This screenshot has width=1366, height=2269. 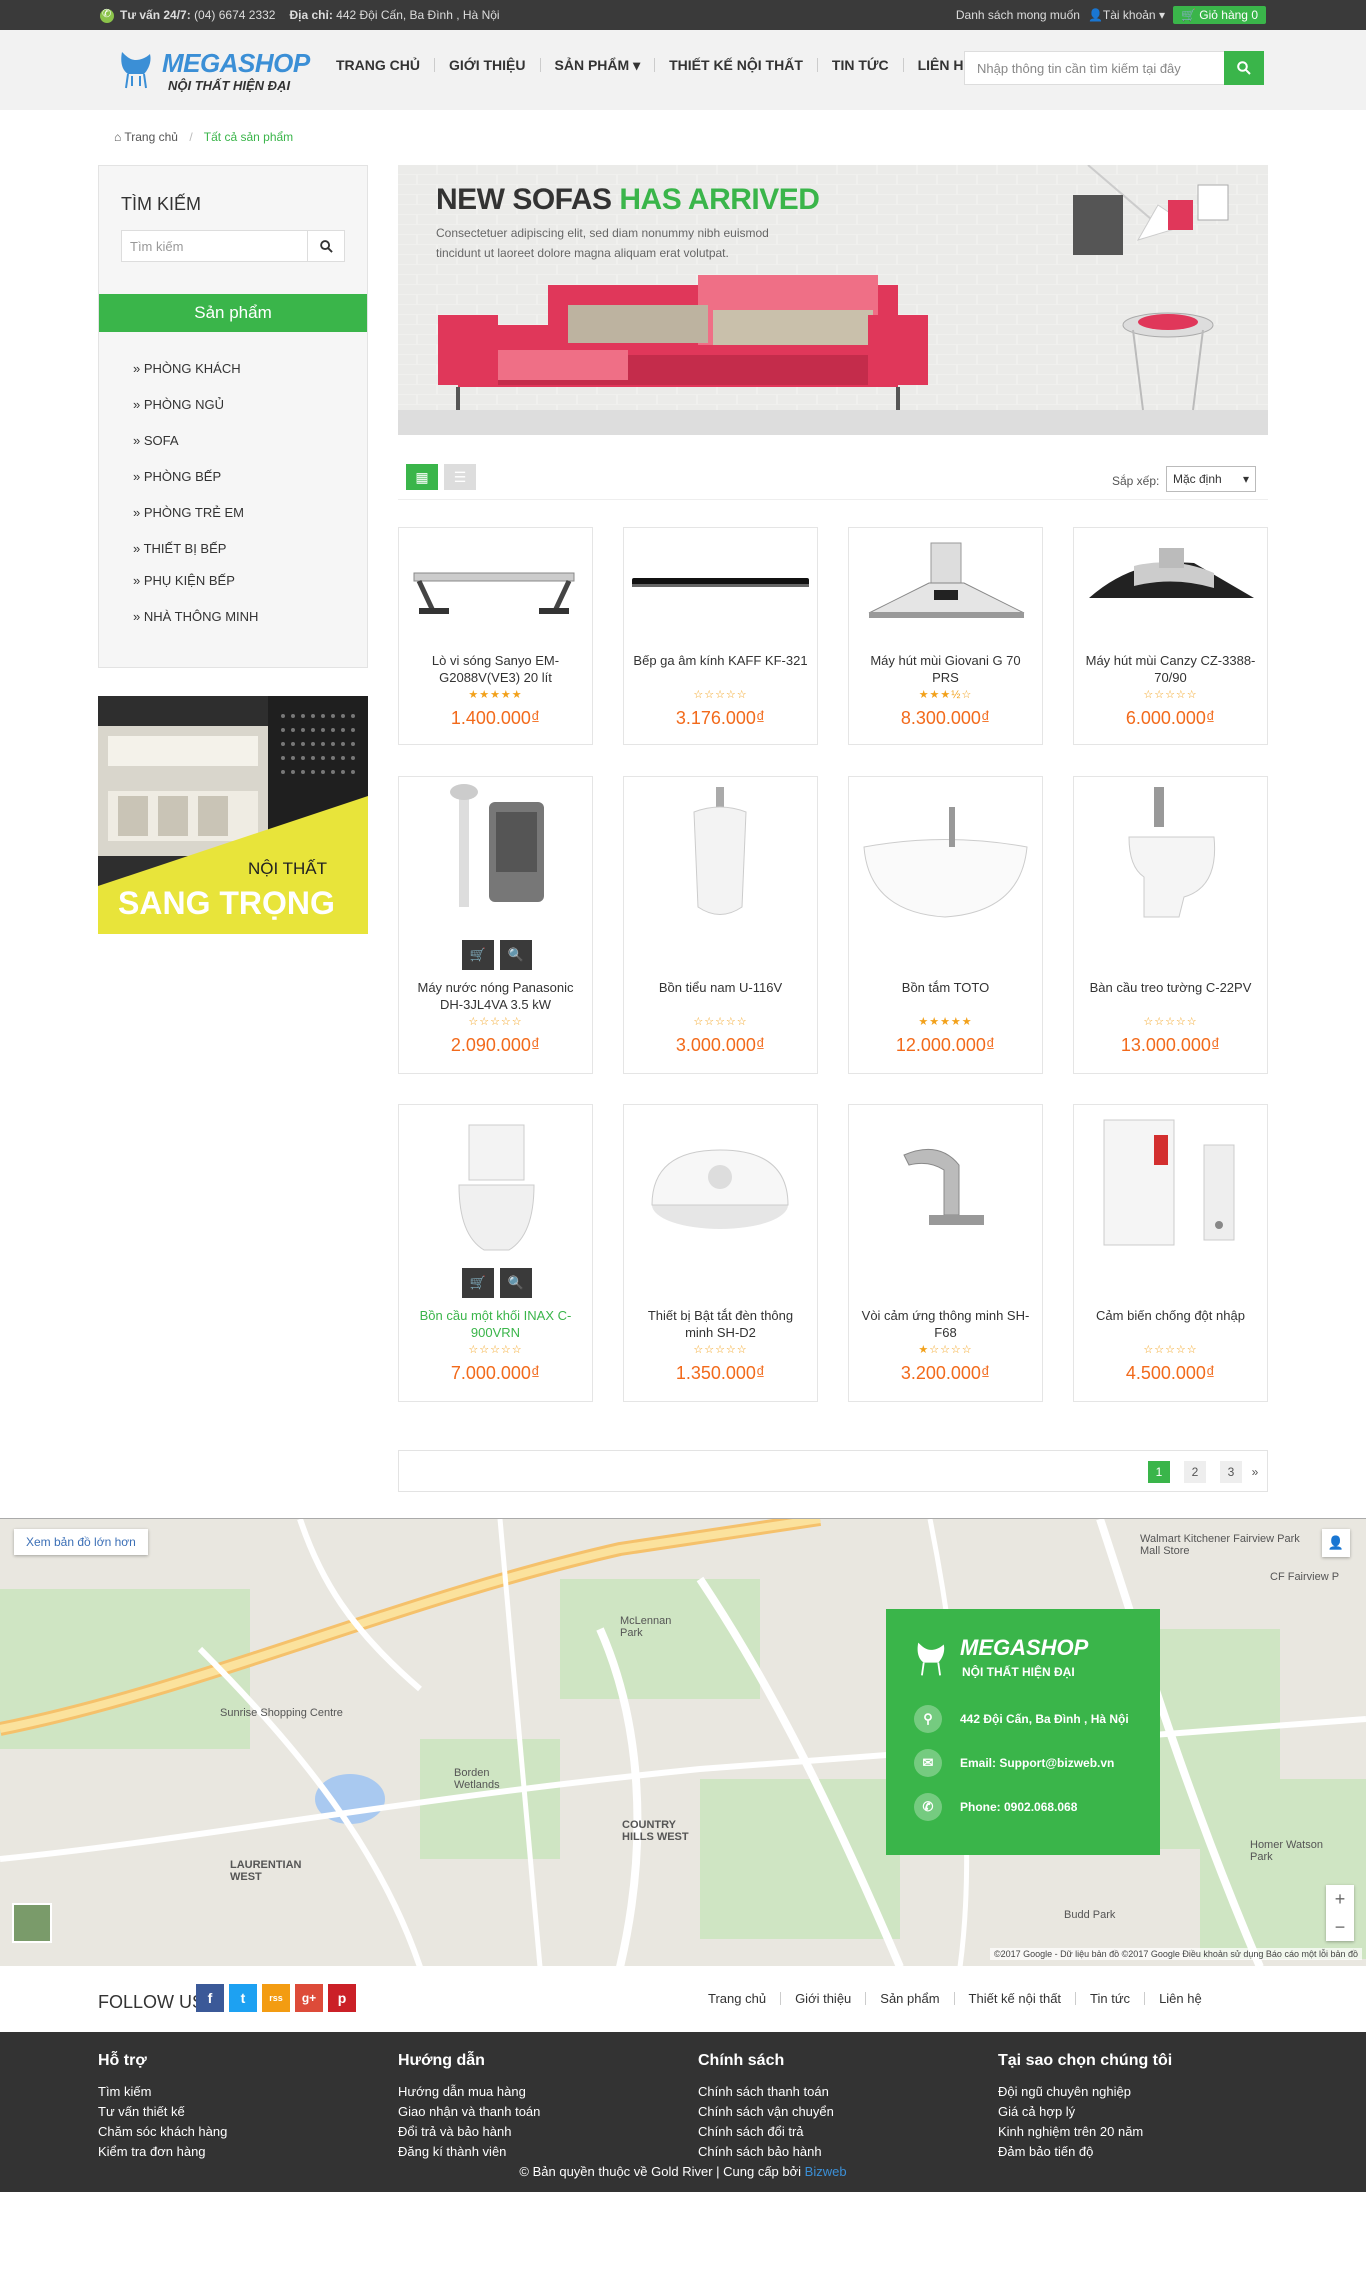 I want to click on rss-icon: rss, so click(x=276, y=1998).